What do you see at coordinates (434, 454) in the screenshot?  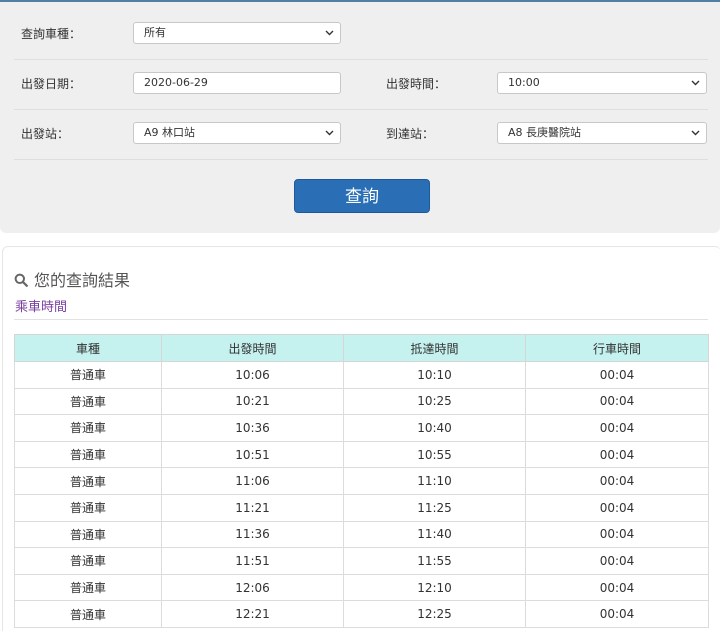 I see `table-cell: 10:55` at bounding box center [434, 454].